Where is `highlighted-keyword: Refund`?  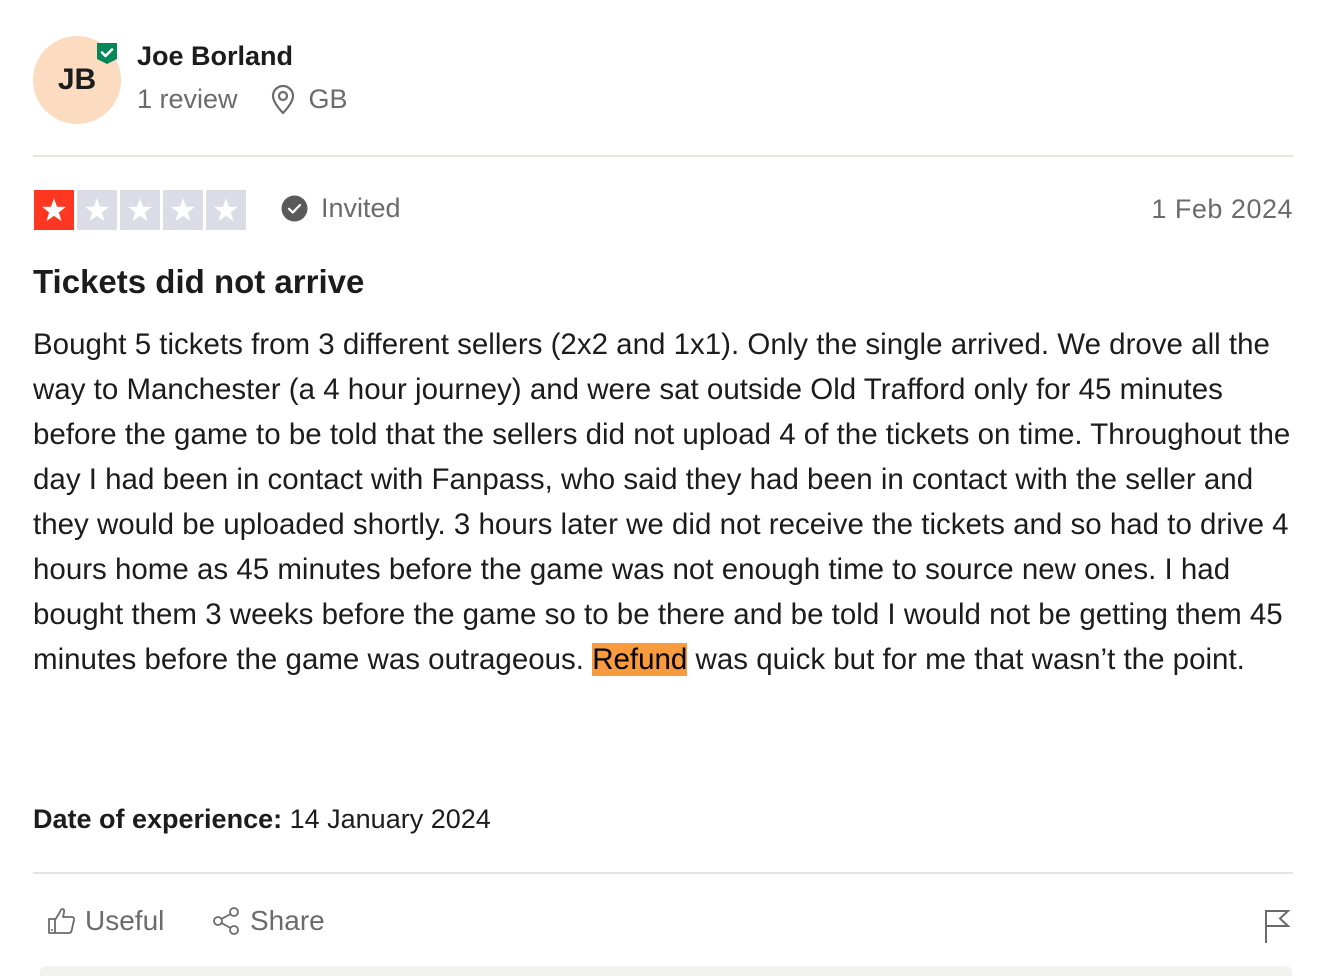 highlighted-keyword: Refund is located at coordinates (640, 659).